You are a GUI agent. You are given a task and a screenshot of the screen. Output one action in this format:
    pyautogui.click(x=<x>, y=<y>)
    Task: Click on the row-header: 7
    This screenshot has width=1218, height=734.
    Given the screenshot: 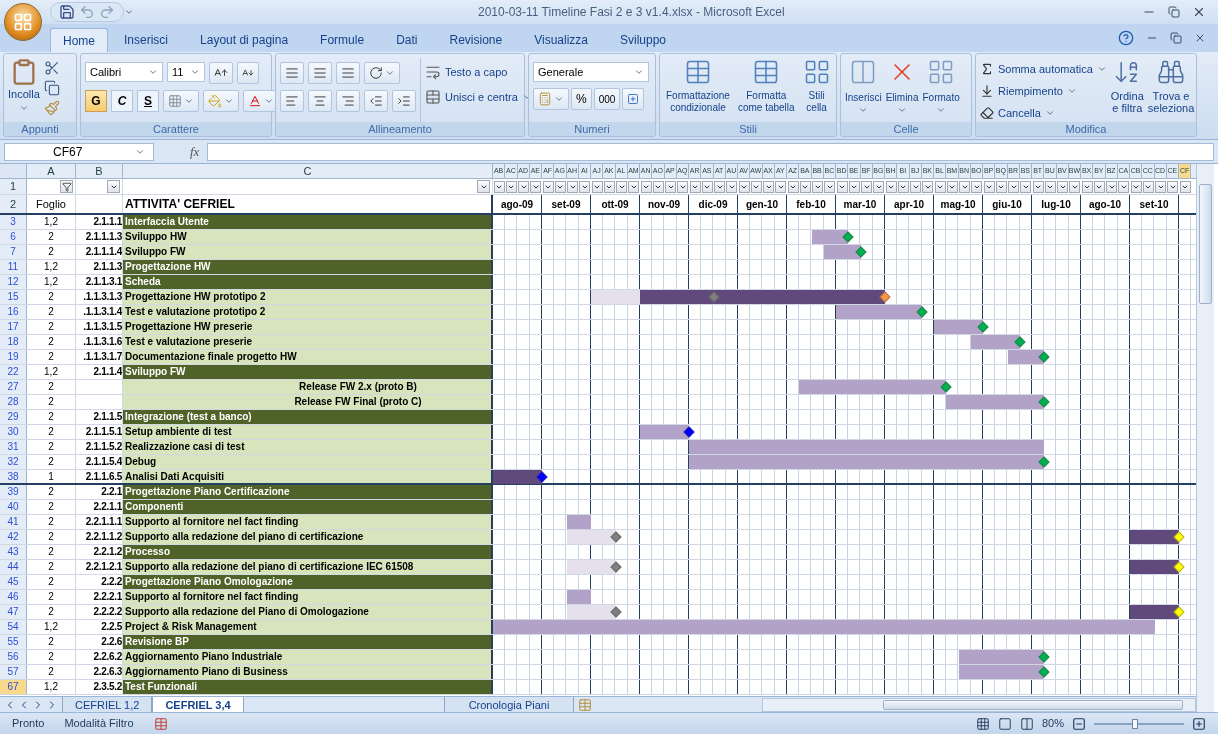 What is the action you would take?
    pyautogui.click(x=13, y=252)
    